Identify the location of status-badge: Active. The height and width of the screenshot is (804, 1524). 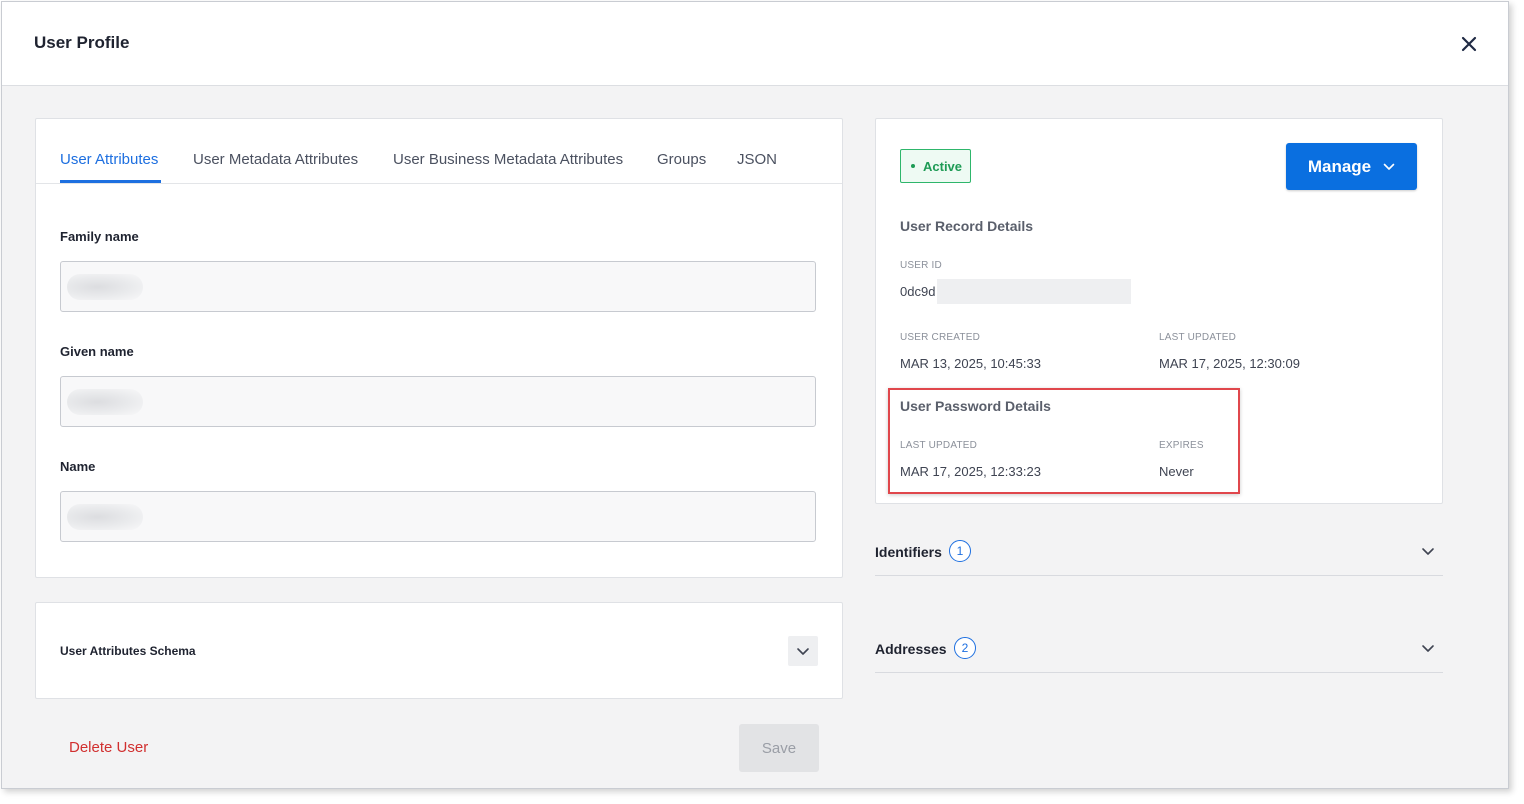
(935, 166).